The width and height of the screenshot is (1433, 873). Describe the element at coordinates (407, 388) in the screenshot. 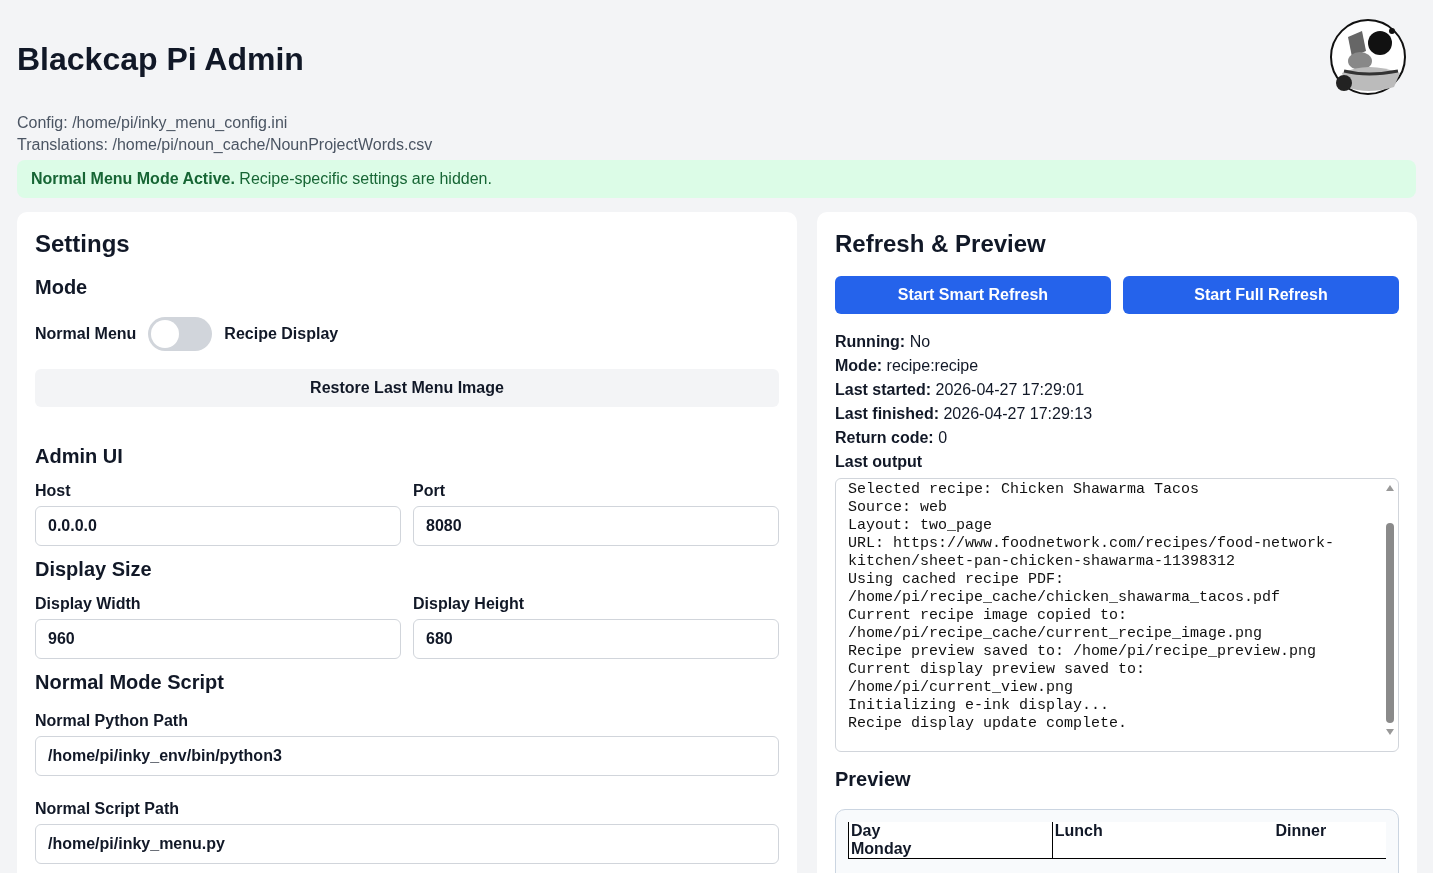

I see `restore-button: Restore Last Menu Image` at that location.